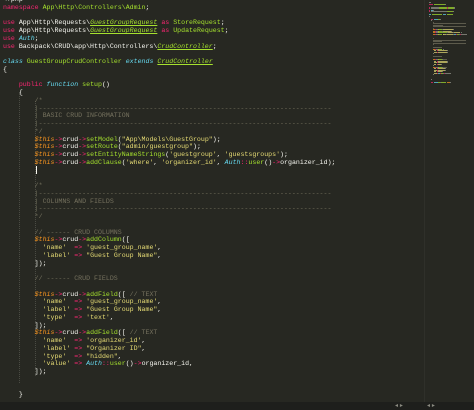 Image resolution: width=474 pixels, height=410 pixels. What do you see at coordinates (38, 131) in the screenshot?
I see `code-token: */` at bounding box center [38, 131].